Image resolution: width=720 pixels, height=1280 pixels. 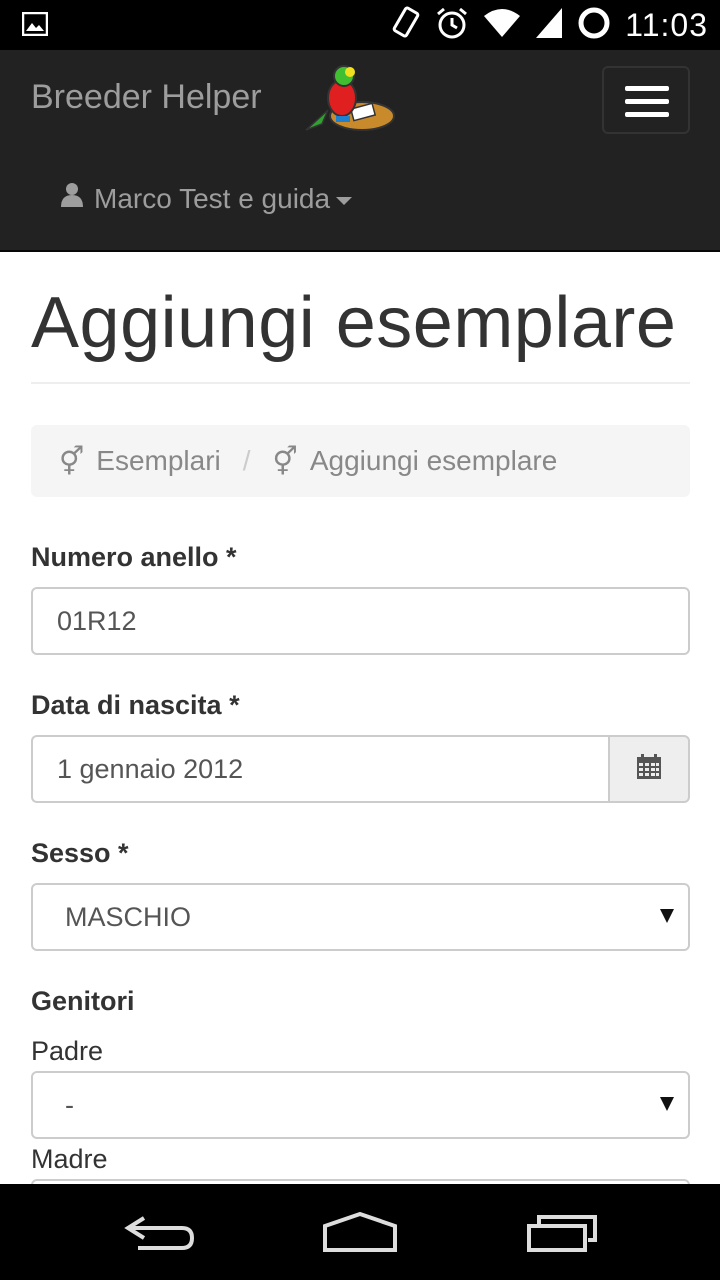 What do you see at coordinates (80, 853) in the screenshot?
I see `sex-label: Sesso *` at bounding box center [80, 853].